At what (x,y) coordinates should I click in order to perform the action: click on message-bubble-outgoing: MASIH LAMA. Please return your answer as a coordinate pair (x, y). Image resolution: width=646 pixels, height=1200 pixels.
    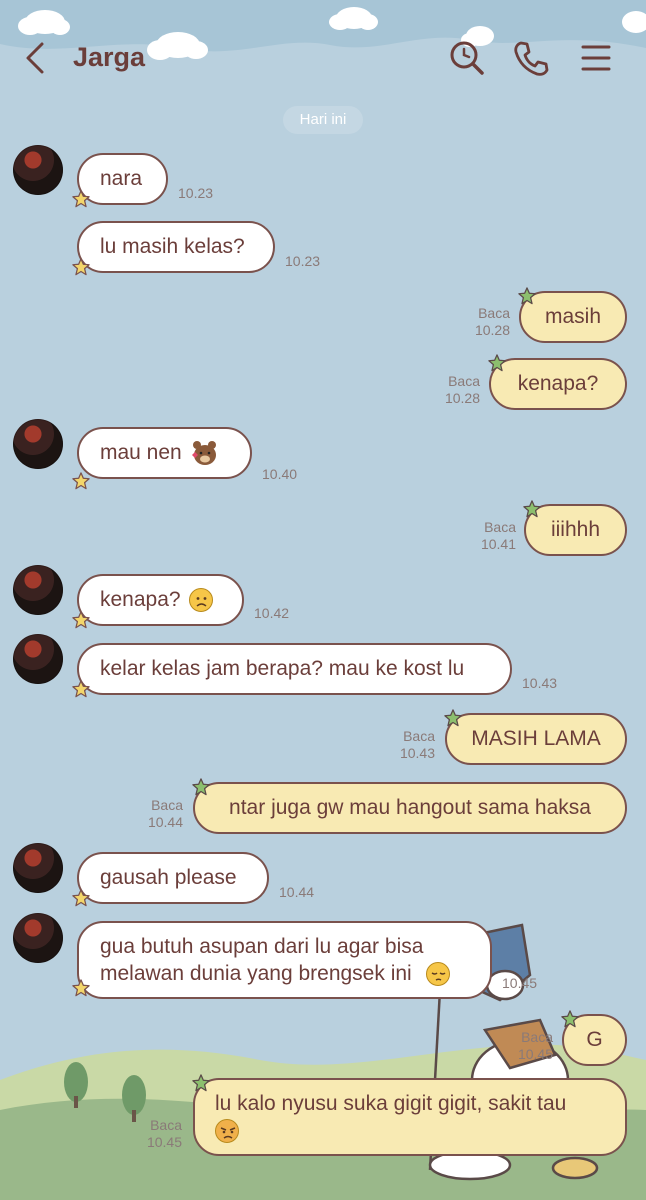
    Looking at the image, I should click on (536, 739).